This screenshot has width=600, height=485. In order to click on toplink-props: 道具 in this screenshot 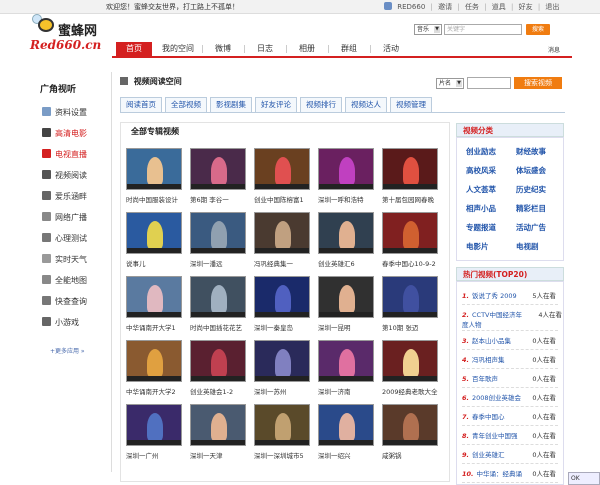, I will do `click(499, 7)`.